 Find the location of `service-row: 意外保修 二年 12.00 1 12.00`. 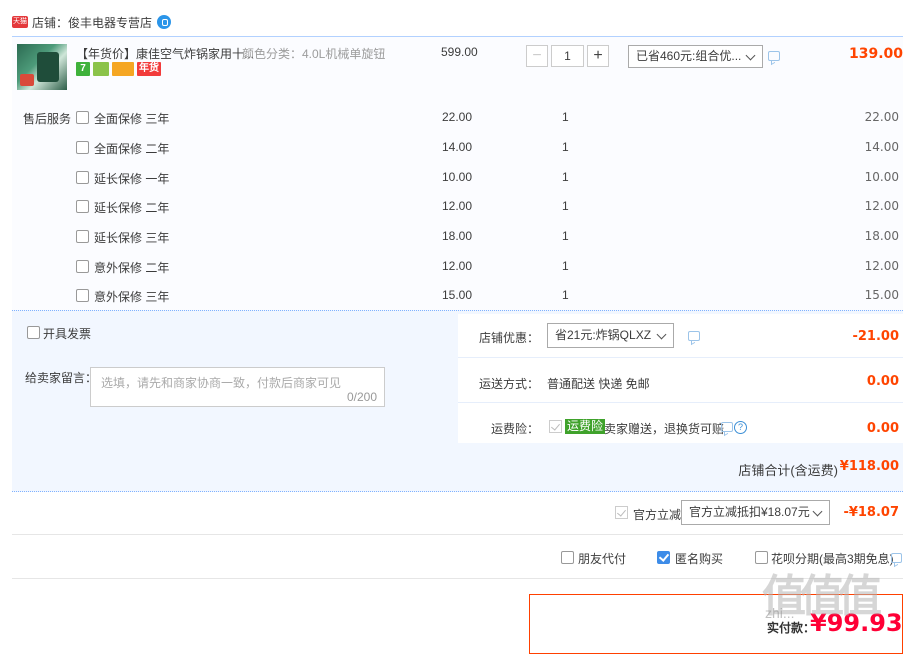

service-row: 意外保修 二年 12.00 1 12.00 is located at coordinates (455, 267).